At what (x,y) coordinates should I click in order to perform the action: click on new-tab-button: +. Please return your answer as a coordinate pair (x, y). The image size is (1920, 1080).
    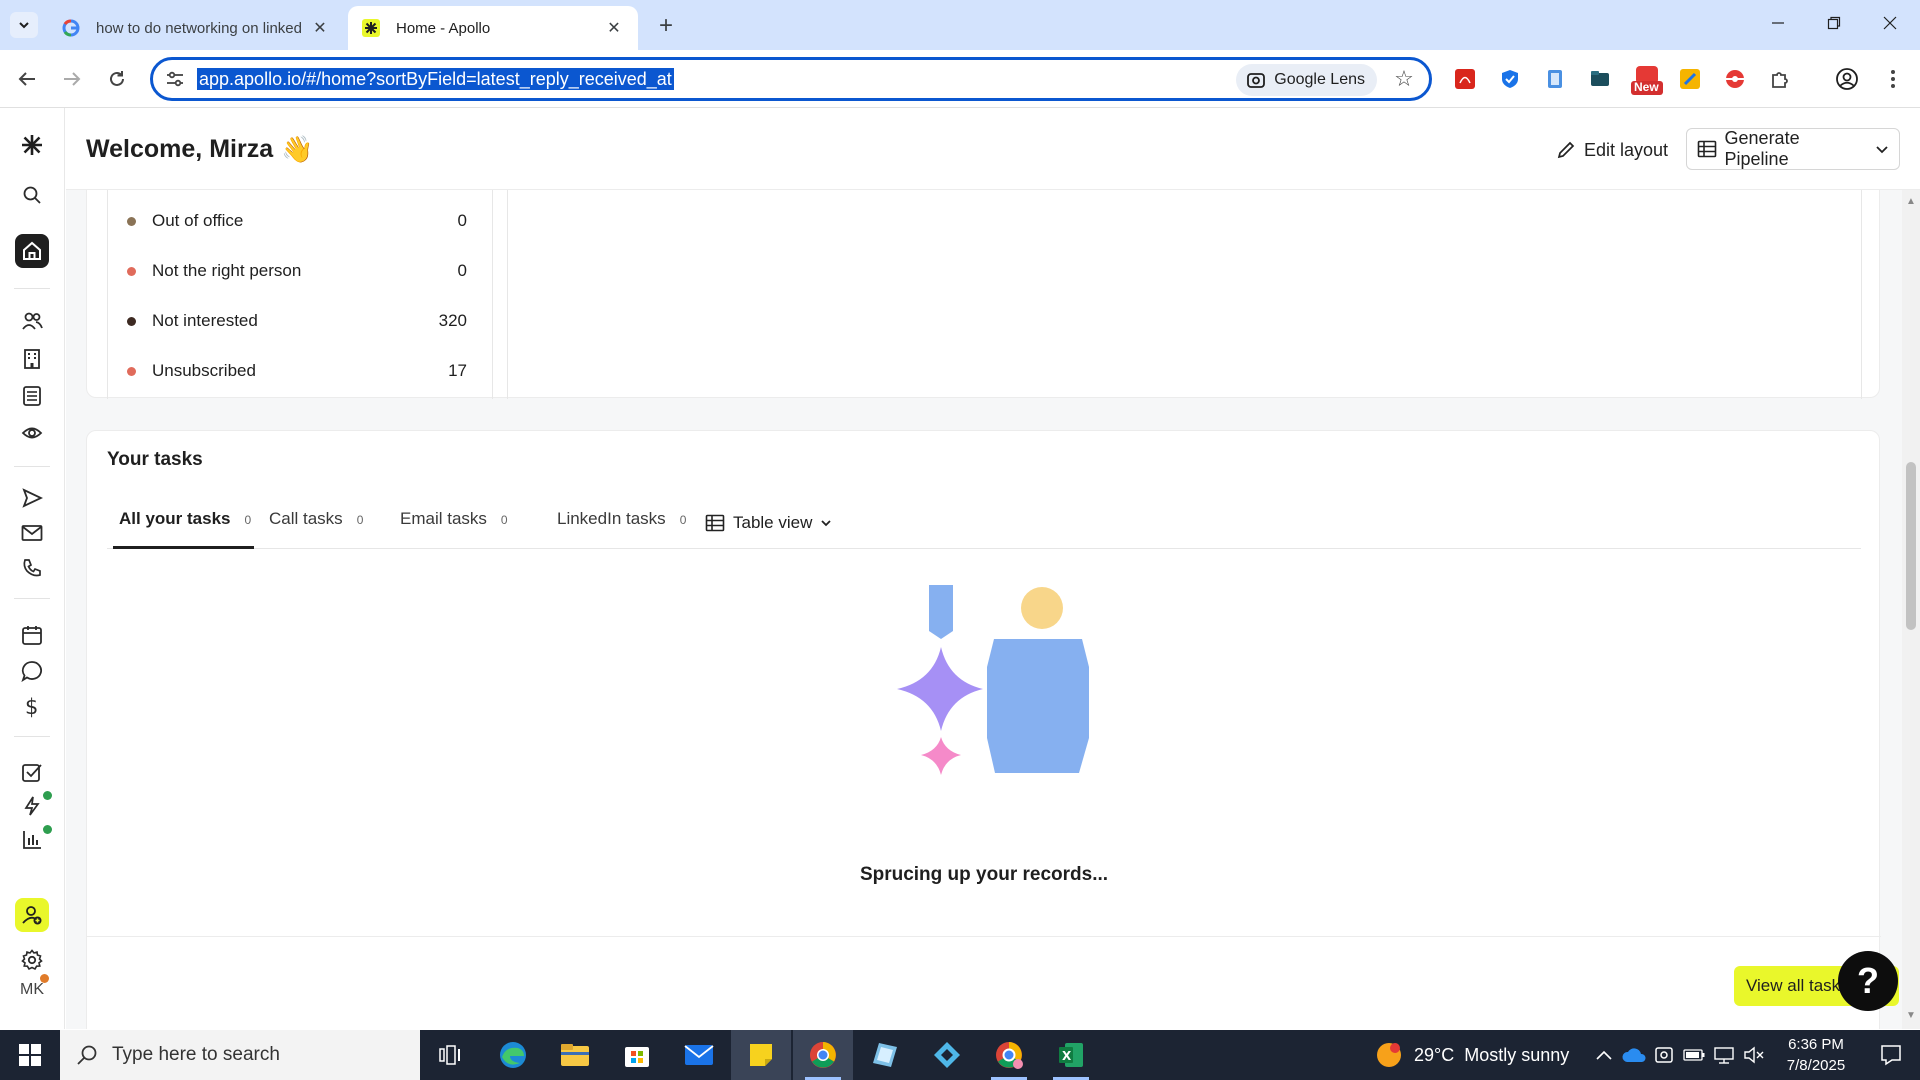
    Looking at the image, I should click on (666, 26).